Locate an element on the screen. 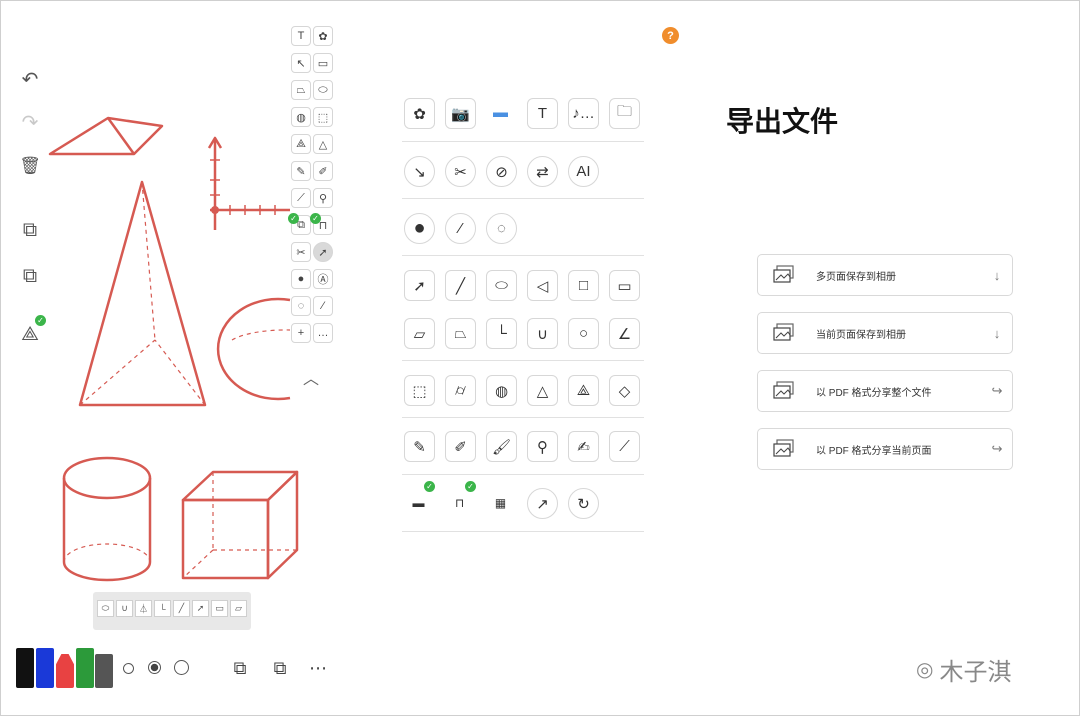 Image resolution: width=1080 pixels, height=716 pixels. refresh-icon: ↻ is located at coordinates (583, 503).